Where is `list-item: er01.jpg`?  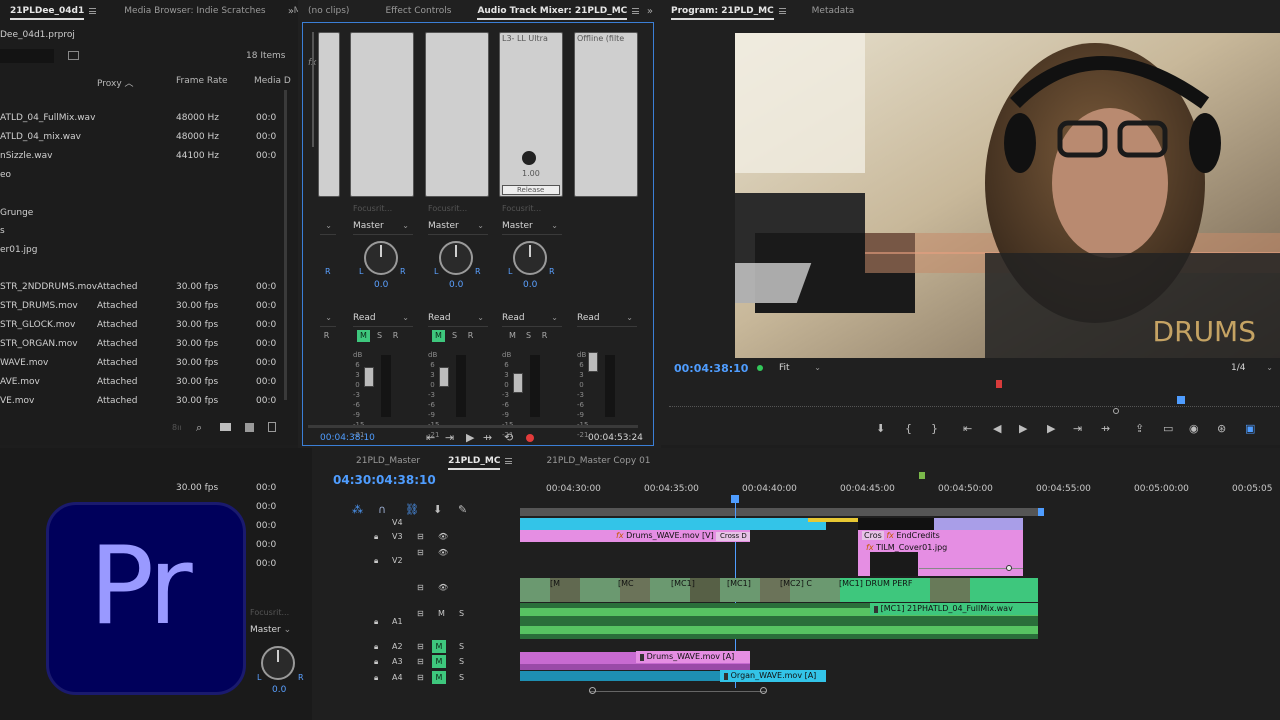 list-item: er01.jpg is located at coordinates (145, 250).